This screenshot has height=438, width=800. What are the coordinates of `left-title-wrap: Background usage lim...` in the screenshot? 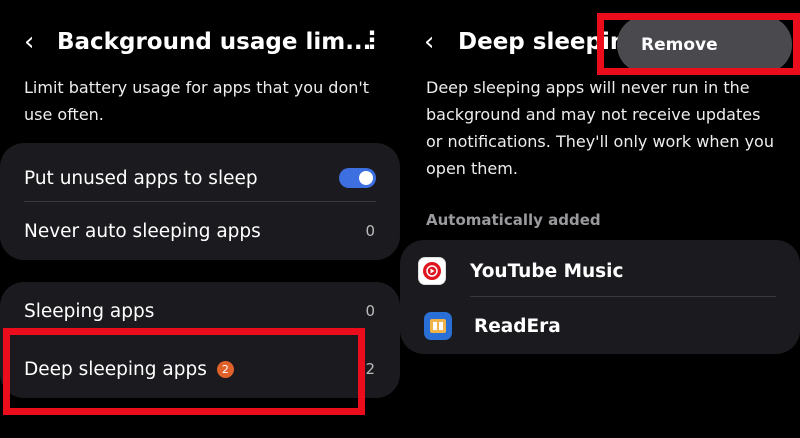 It's located at (214, 42).